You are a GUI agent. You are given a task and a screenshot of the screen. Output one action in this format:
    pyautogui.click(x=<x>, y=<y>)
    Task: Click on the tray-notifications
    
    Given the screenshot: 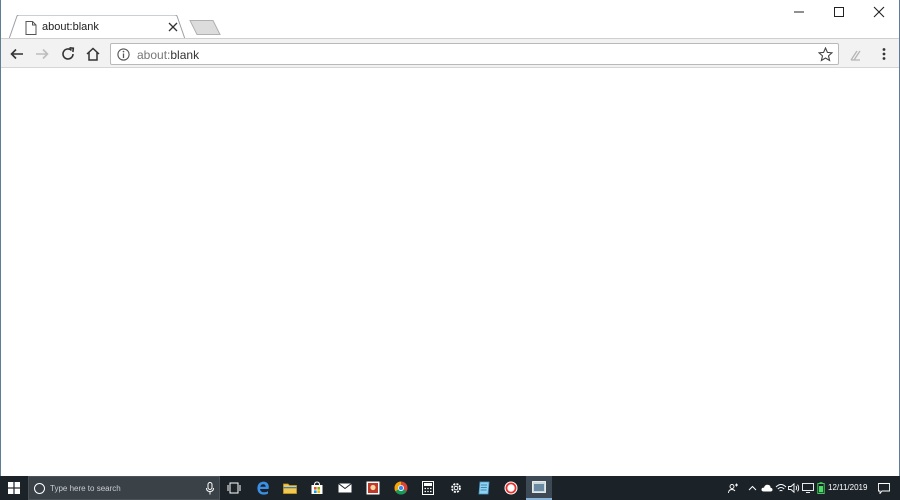 What is the action you would take?
    pyautogui.click(x=884, y=488)
    